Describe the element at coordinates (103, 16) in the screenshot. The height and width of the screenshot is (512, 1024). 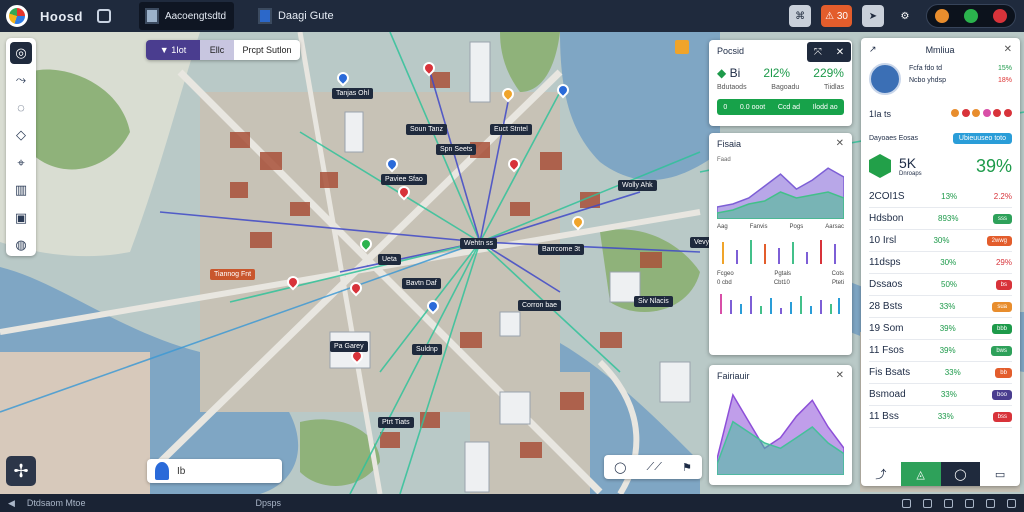
I see `window-icon` at that location.